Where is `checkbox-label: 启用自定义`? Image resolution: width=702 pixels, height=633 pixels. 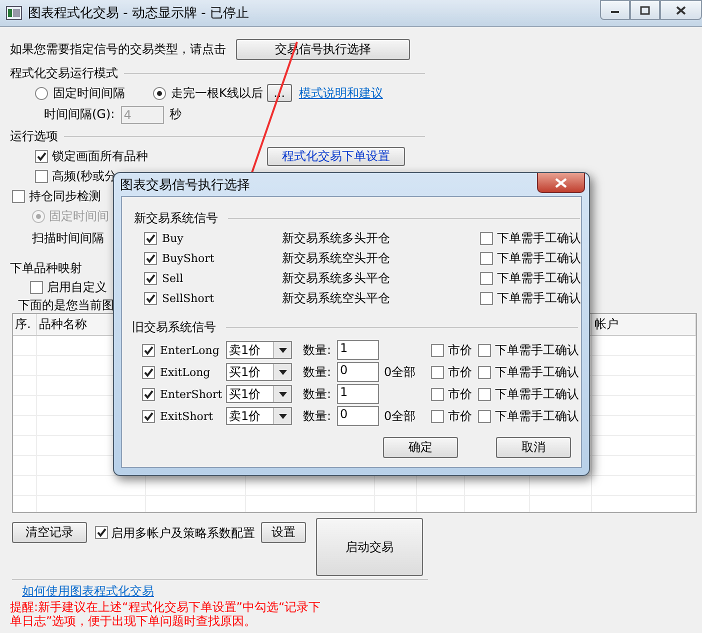 checkbox-label: 启用自定义 is located at coordinates (77, 287).